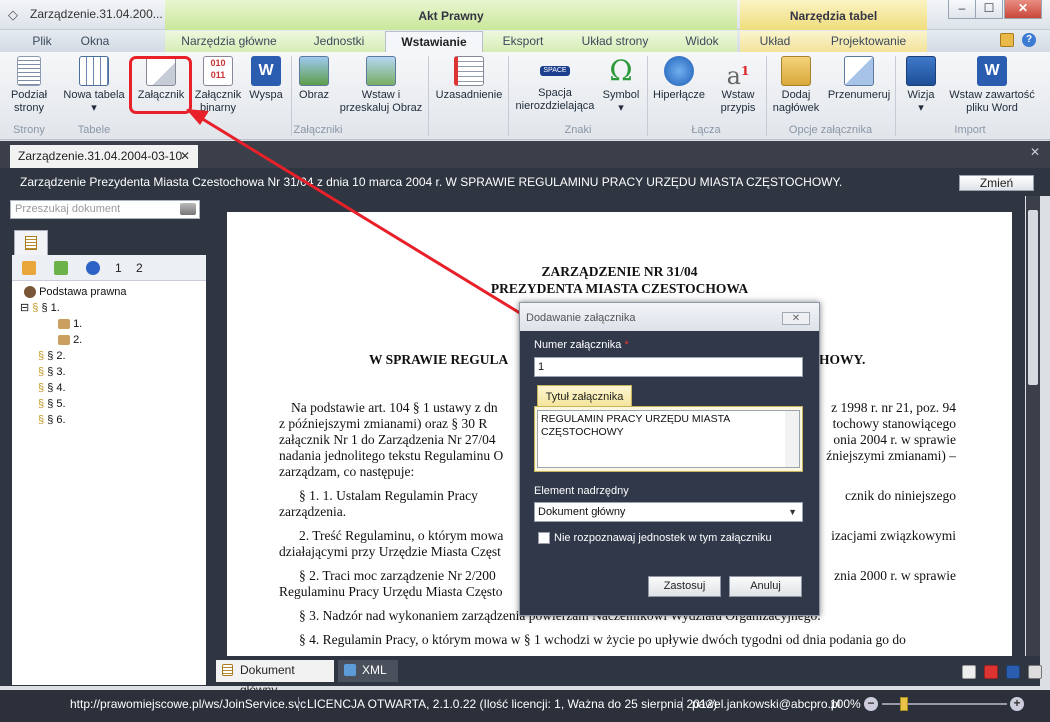  Describe the element at coordinates (61, 268) in the screenshot. I see `collapse-icon` at that location.